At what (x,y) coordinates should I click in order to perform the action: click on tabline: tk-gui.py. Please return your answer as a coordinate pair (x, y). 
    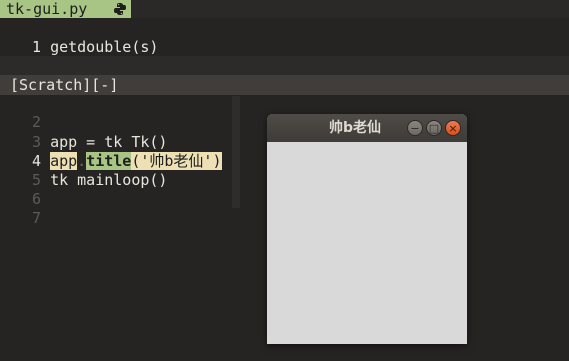
    Looking at the image, I should click on (284, 9).